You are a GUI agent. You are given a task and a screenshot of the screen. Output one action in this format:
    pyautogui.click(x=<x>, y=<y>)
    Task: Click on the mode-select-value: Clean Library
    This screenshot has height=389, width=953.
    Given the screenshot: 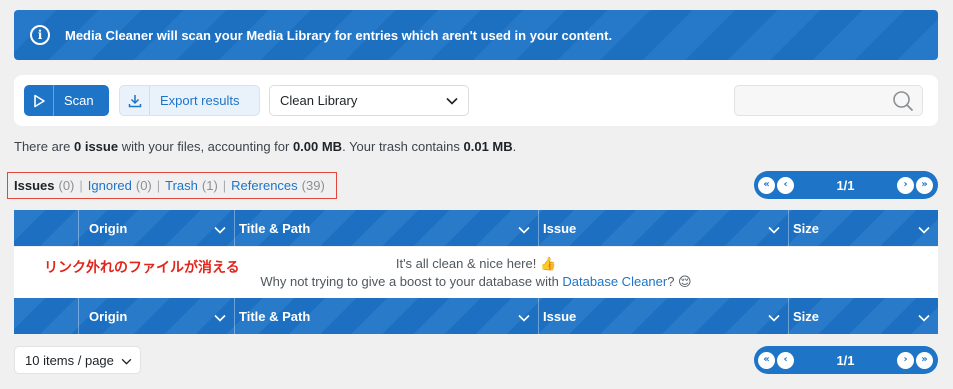 What is the action you would take?
    pyautogui.click(x=319, y=100)
    